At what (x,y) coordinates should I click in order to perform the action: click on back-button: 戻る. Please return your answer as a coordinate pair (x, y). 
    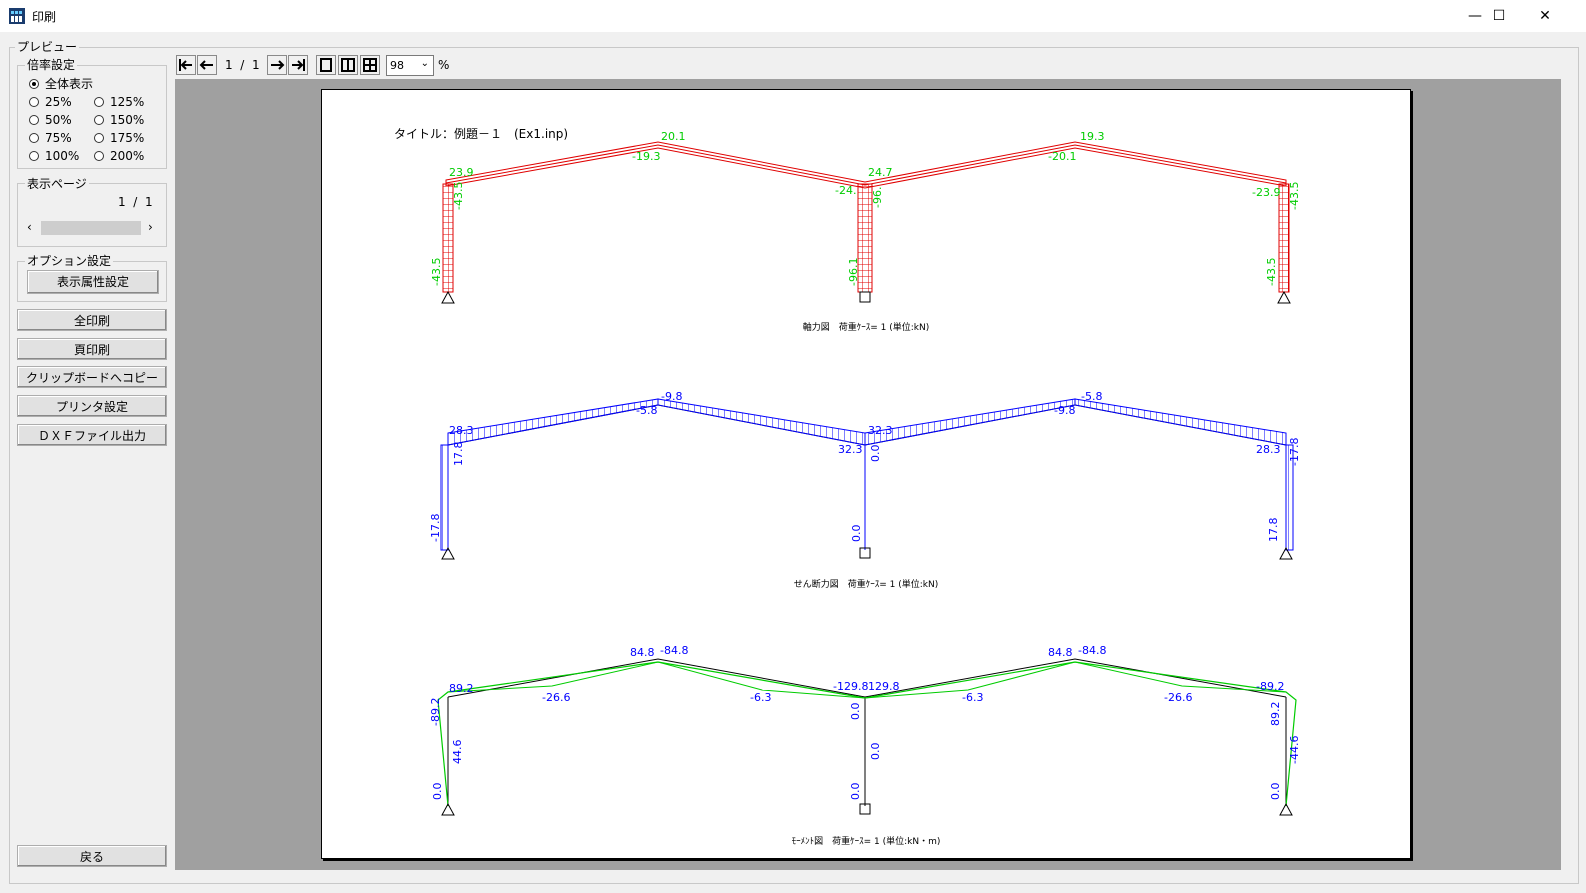
    Looking at the image, I should click on (92, 856).